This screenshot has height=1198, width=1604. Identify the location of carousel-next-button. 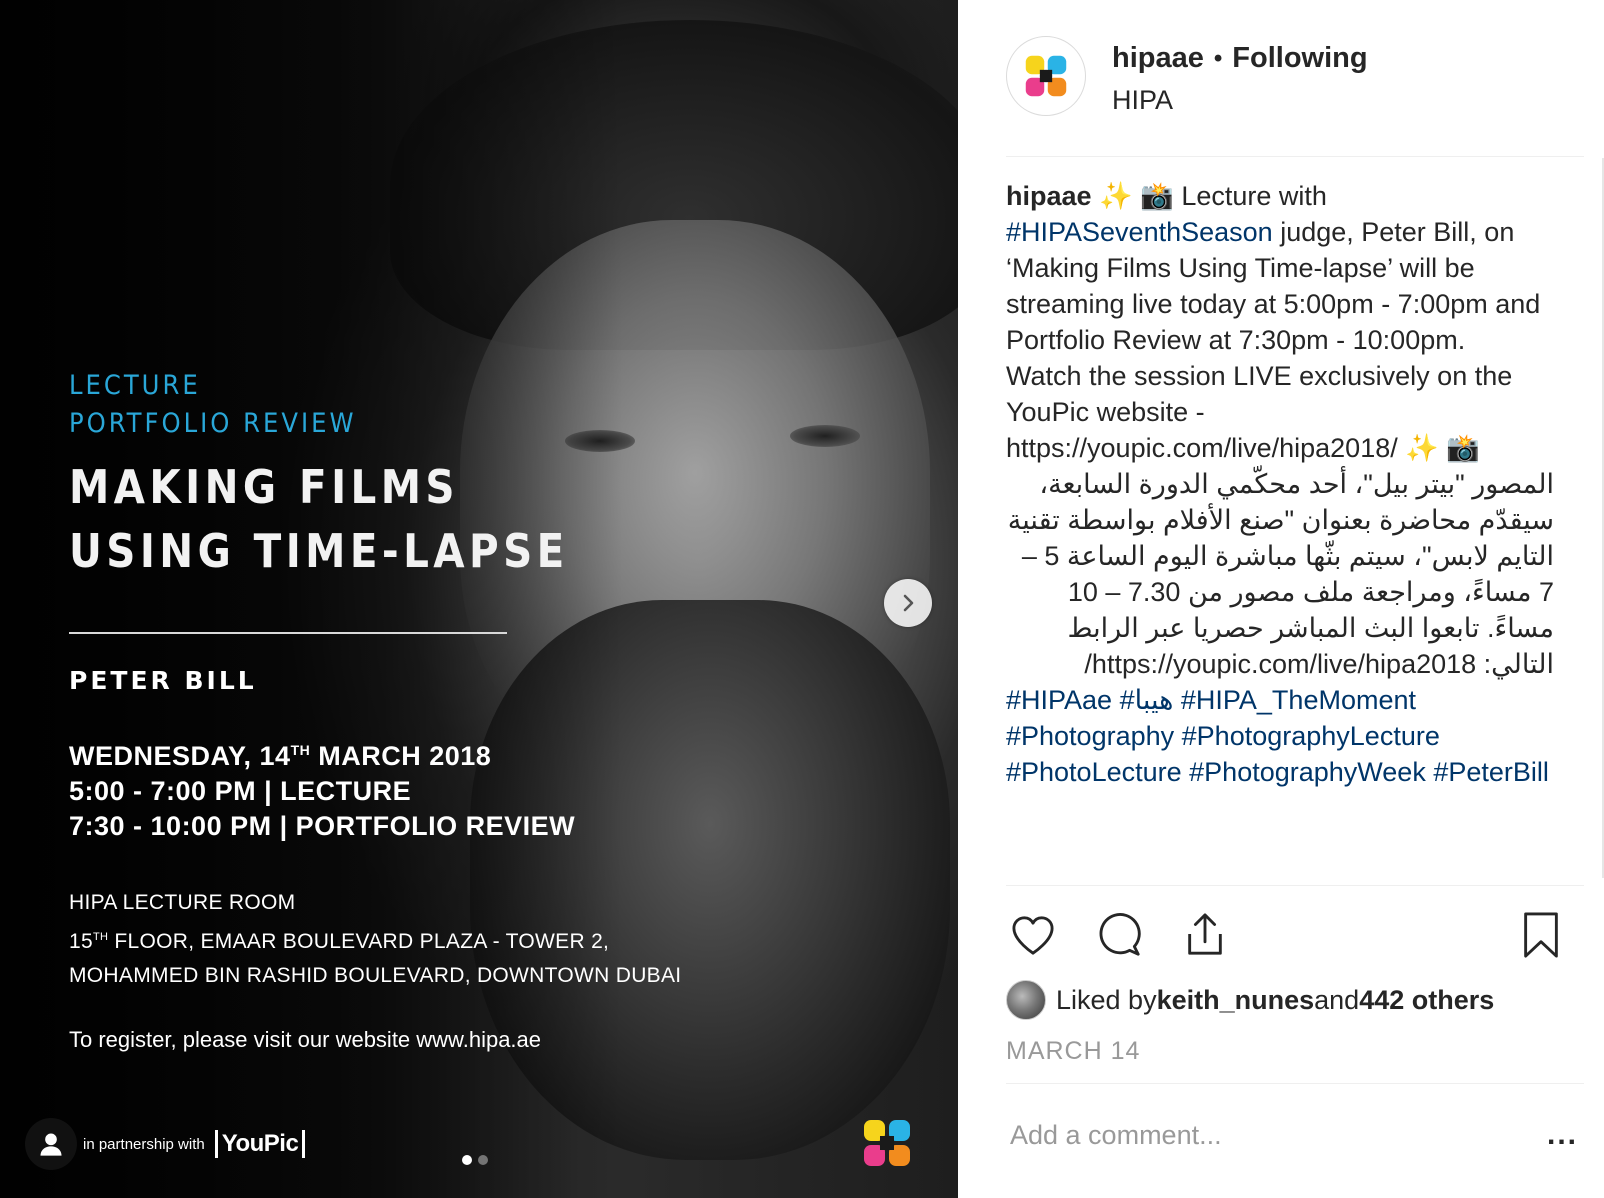
(908, 603).